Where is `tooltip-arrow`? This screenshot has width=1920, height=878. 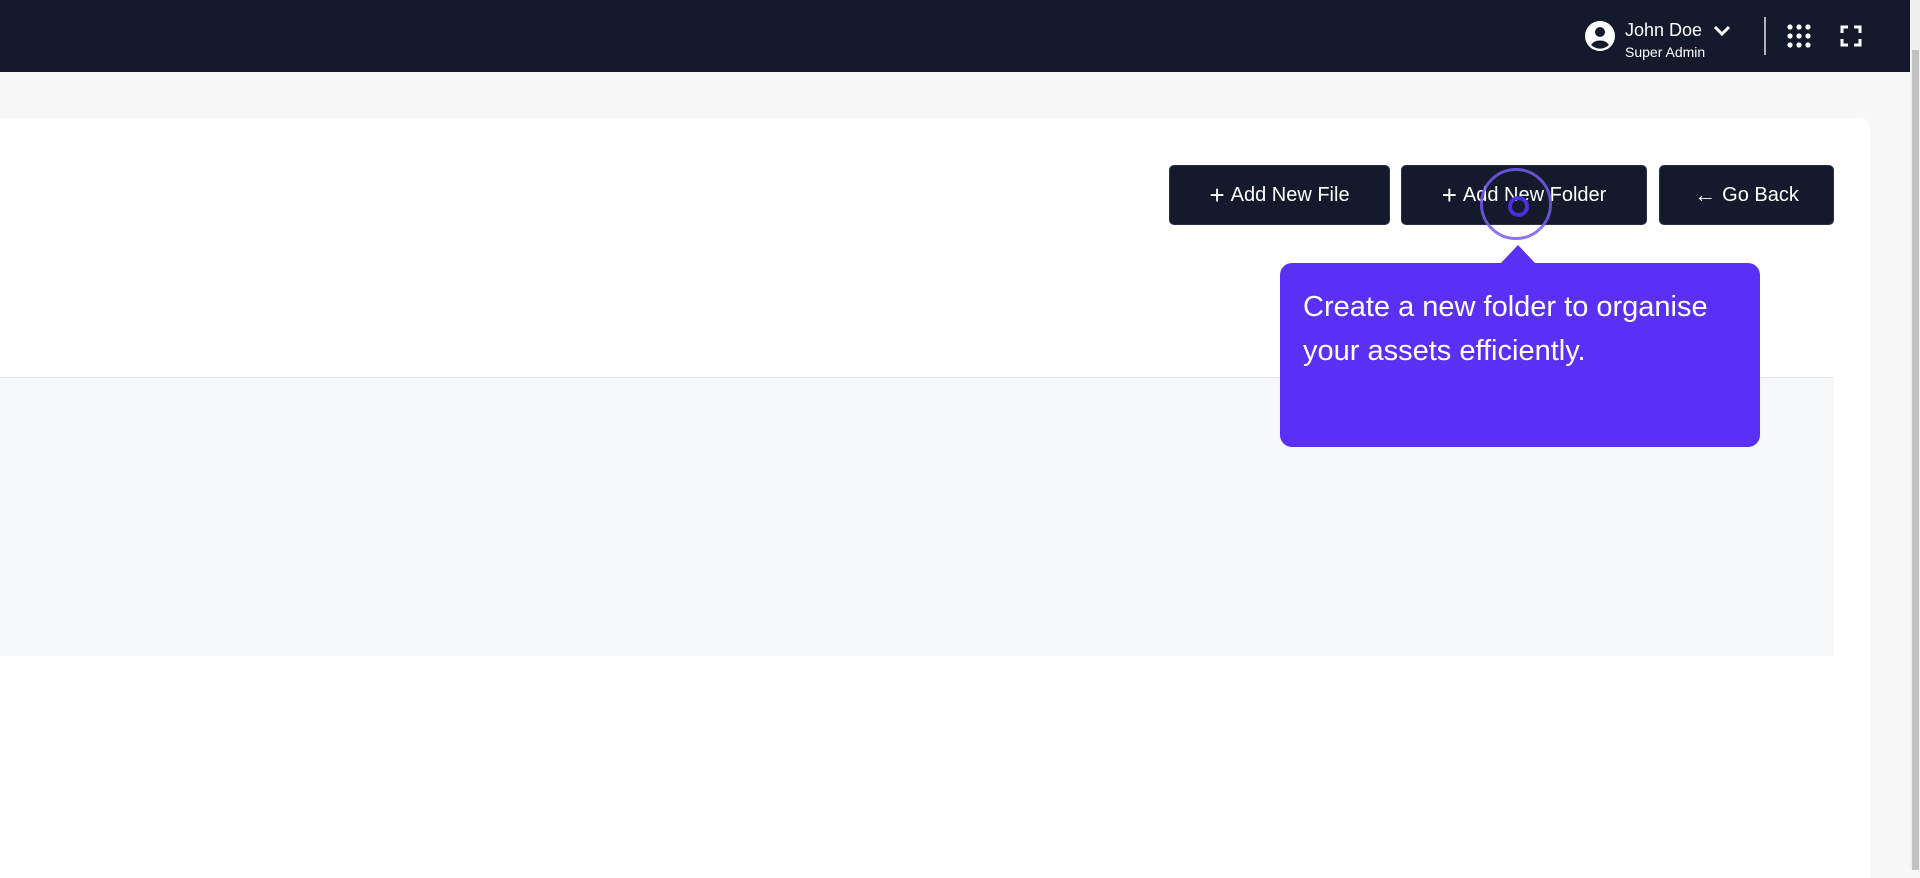
tooltip-arrow is located at coordinates (1518, 254).